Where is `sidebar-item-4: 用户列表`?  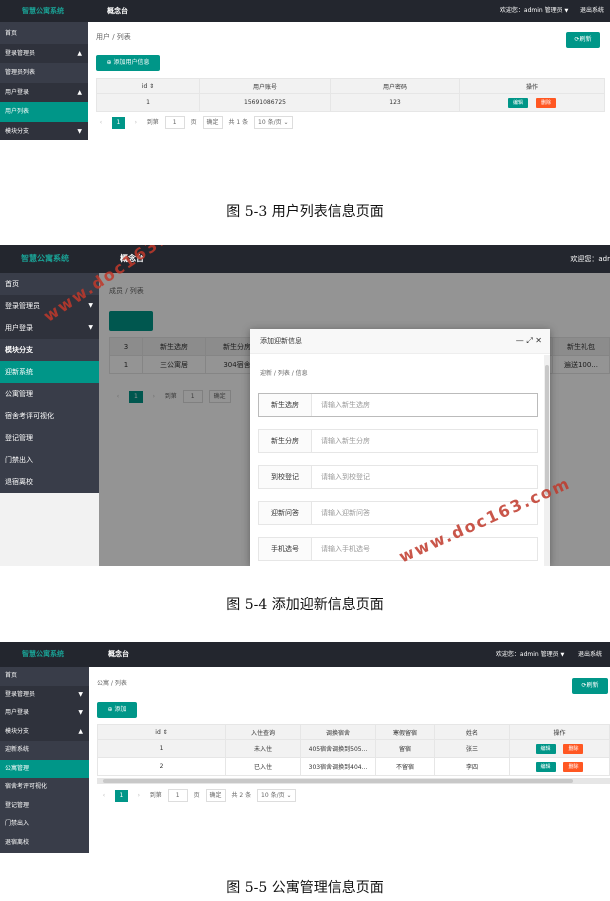
sidebar-item-4: 用户列表 is located at coordinates (44, 112).